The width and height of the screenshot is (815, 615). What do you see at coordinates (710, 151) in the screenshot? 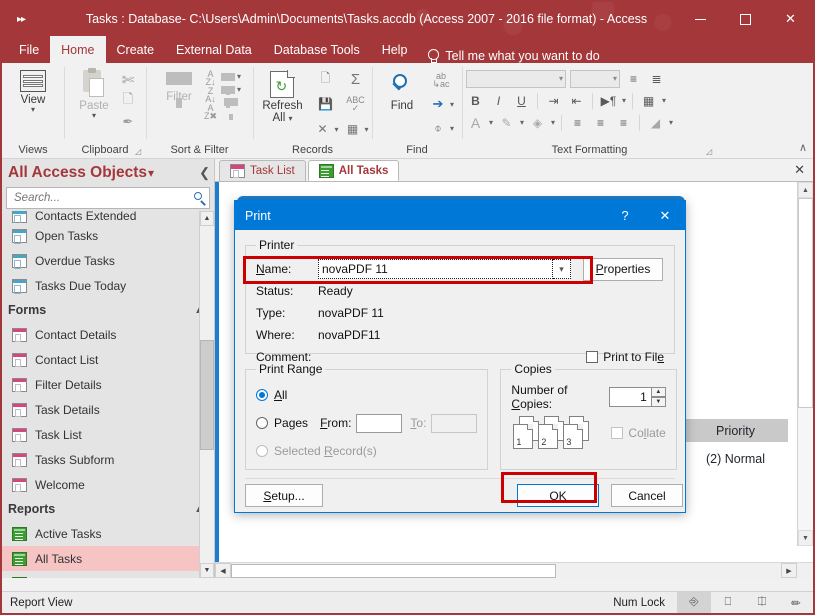
I see `text-formatting-dialog-launcher: ◿` at bounding box center [710, 151].